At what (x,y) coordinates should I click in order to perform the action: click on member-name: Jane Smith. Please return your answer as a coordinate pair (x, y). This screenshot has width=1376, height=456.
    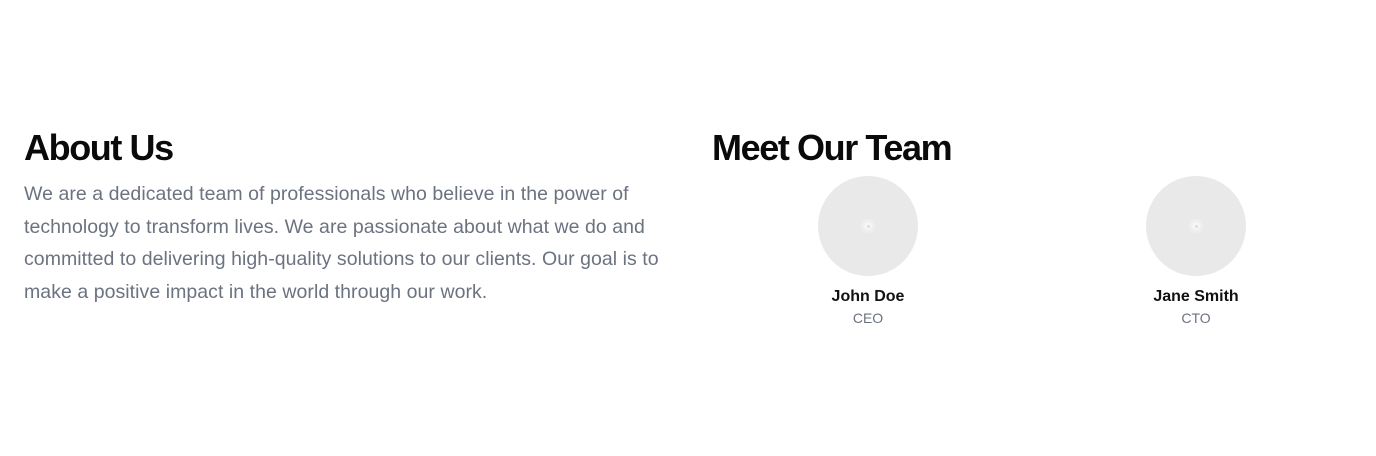
    Looking at the image, I should click on (1196, 296).